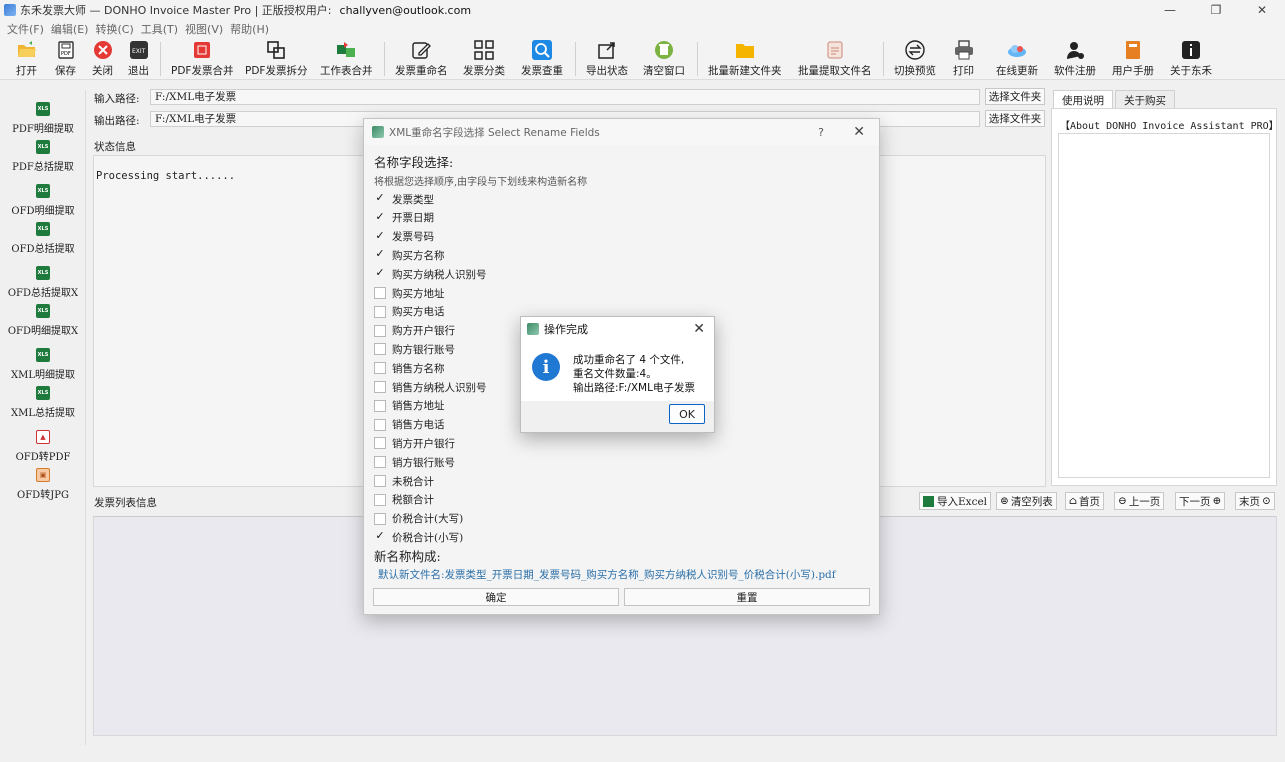  I want to click on field-checkbox-row: 购买方地址, so click(409, 293).